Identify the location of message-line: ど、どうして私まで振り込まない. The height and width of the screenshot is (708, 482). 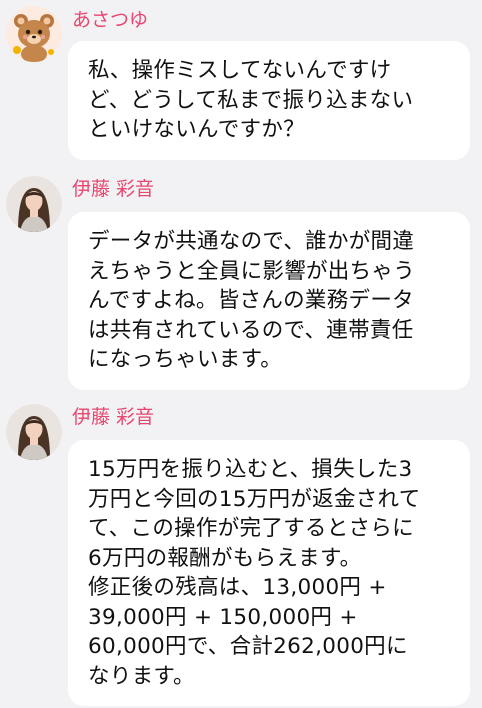
(251, 100).